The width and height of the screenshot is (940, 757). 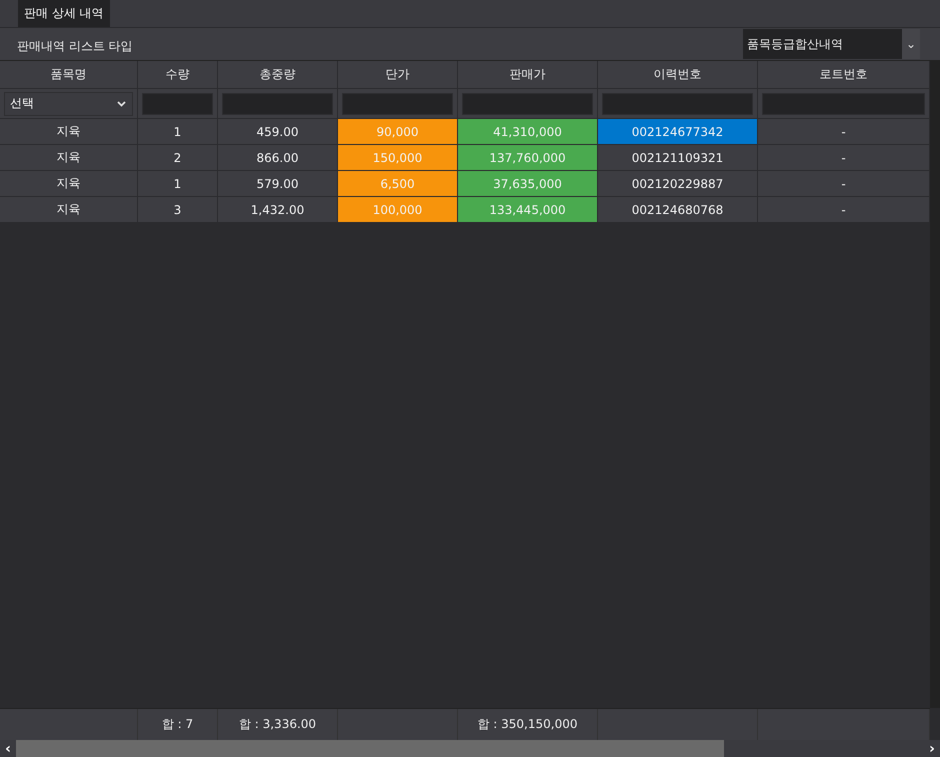 What do you see at coordinates (527, 724) in the screenshot?
I see `total-value: 합 : 350,150,000` at bounding box center [527, 724].